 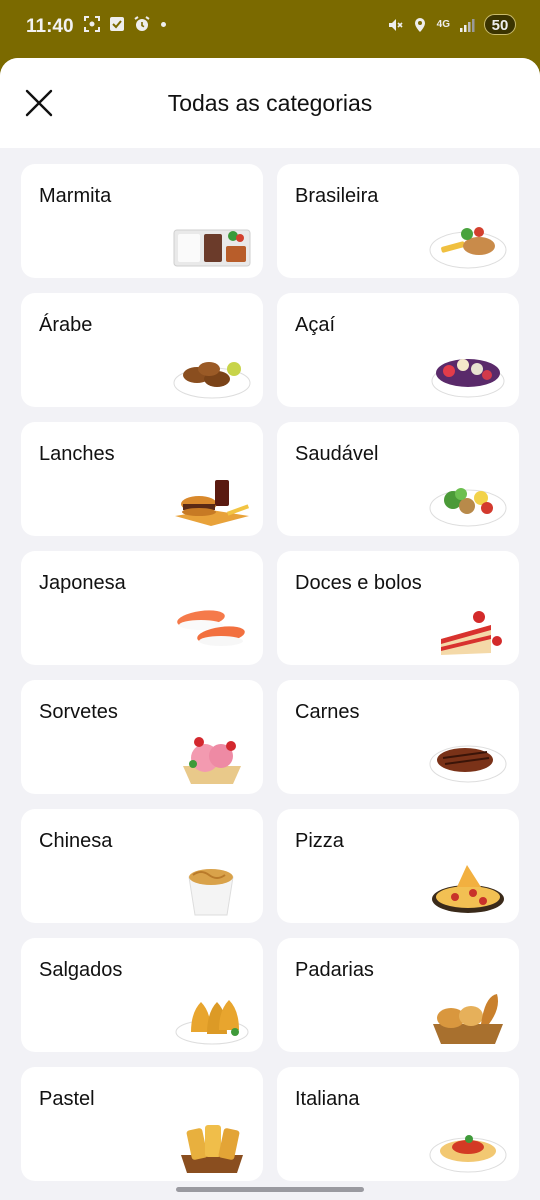 I want to click on category-card-arabe: Árabe, so click(x=142, y=350).